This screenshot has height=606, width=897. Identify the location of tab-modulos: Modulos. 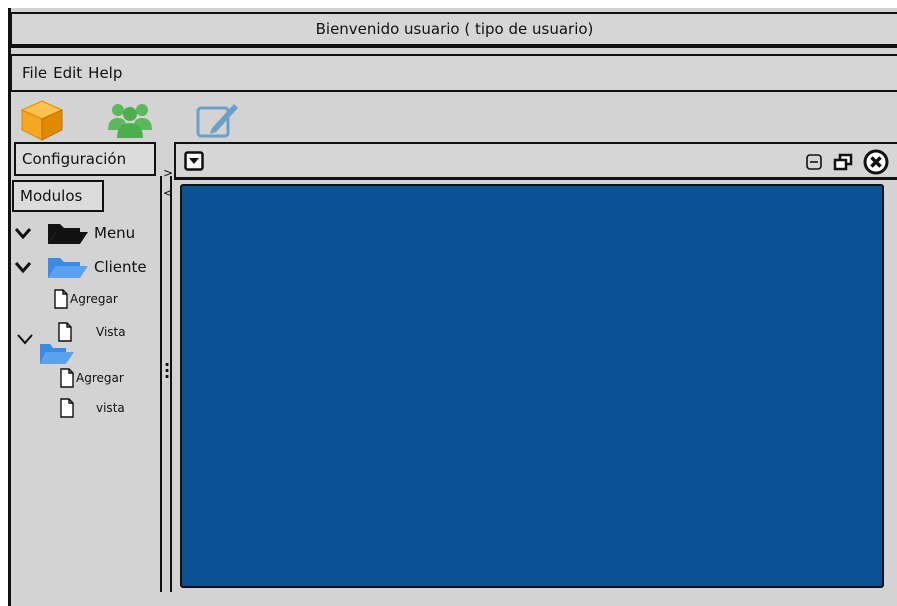
(58, 196).